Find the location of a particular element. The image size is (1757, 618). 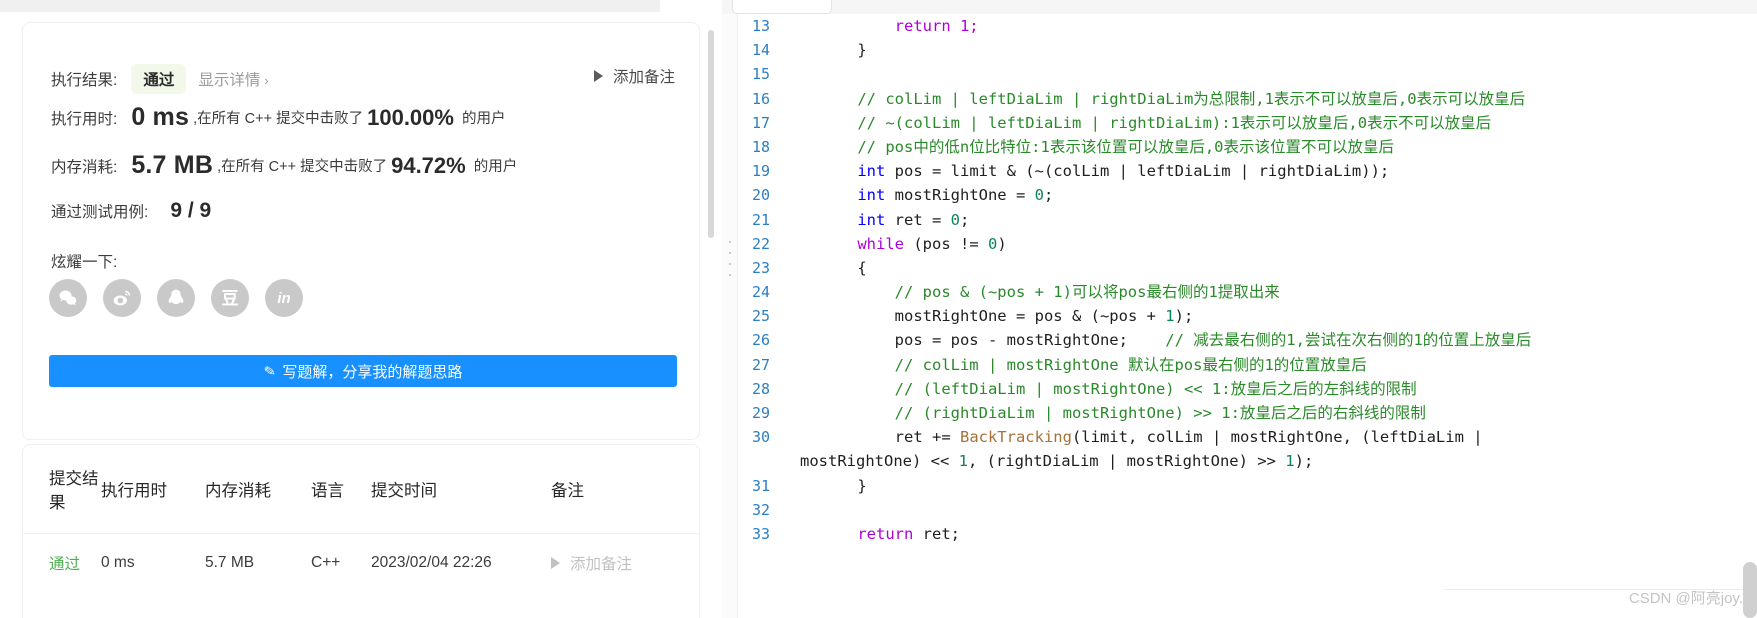

douban-icon: 豆 is located at coordinates (230, 298).